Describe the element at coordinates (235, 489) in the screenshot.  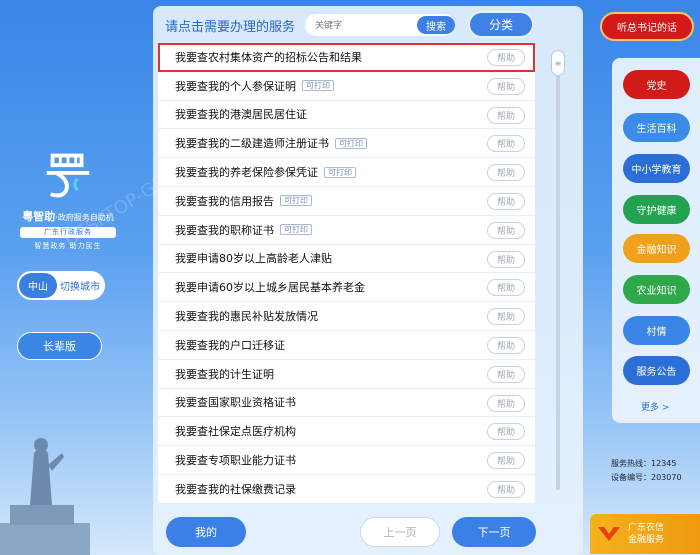
I see `service-label: 我要查我的社保缴费记录` at that location.